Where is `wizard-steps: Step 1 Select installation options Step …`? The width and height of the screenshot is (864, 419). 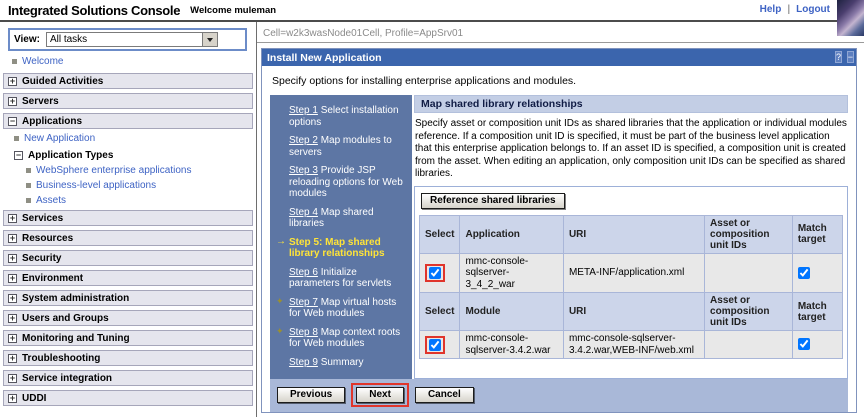
wizard-steps: Step 1 Select installation options Step … is located at coordinates (341, 237).